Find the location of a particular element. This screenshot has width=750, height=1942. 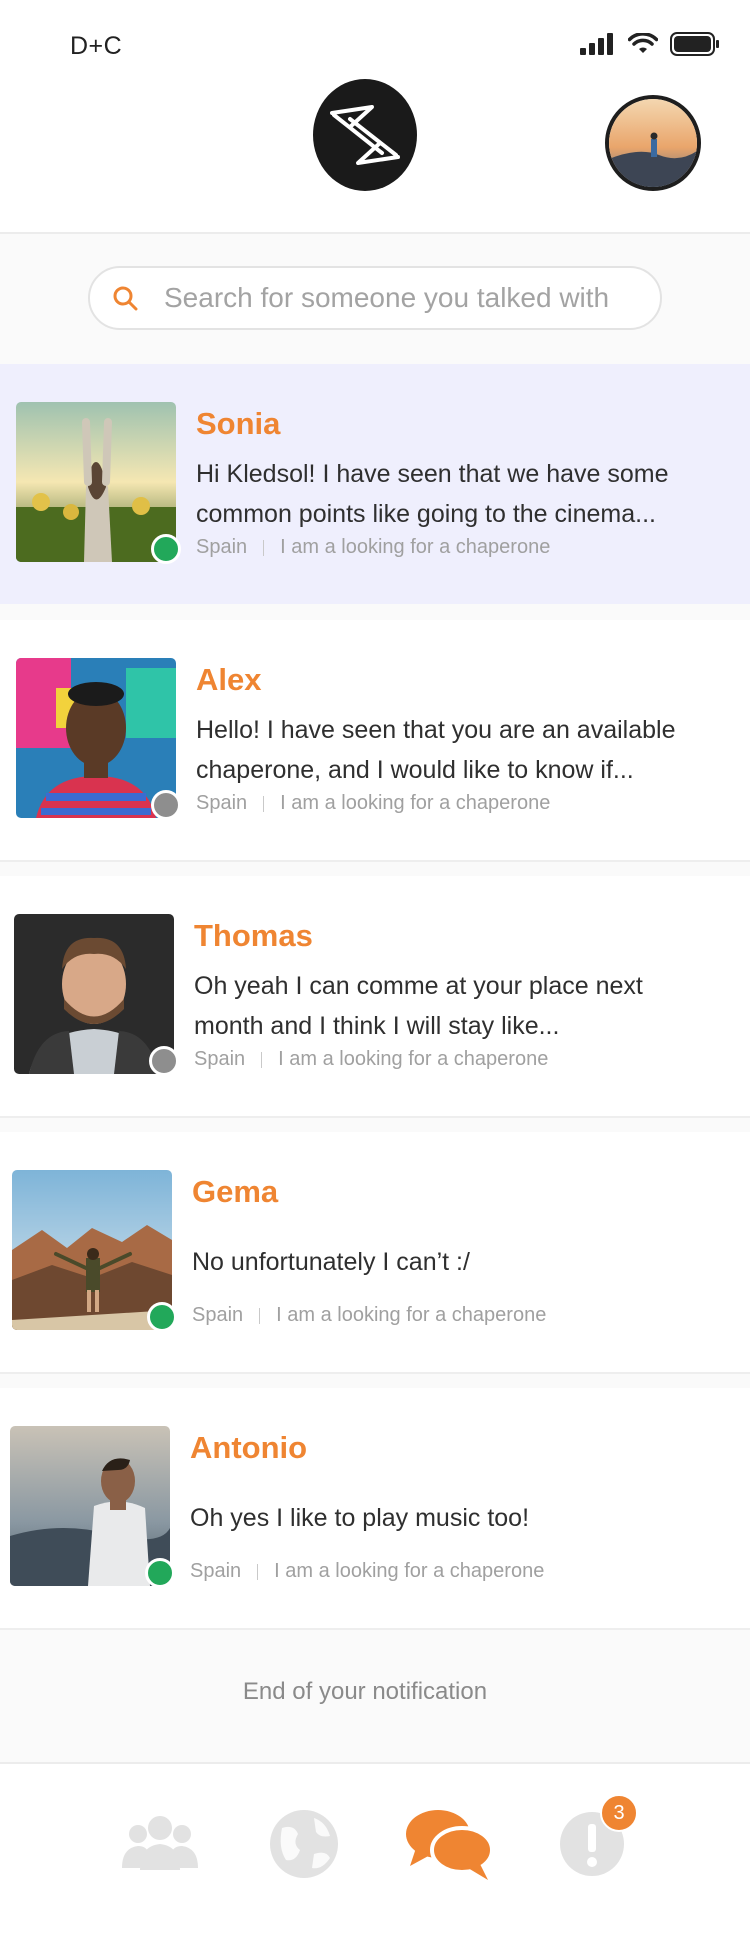

carrier-label: D+C is located at coordinates (96, 46).